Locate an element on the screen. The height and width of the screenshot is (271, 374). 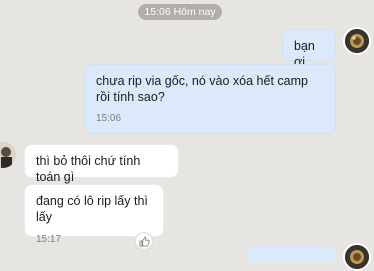
thumbs-up-icon is located at coordinates (144, 241).